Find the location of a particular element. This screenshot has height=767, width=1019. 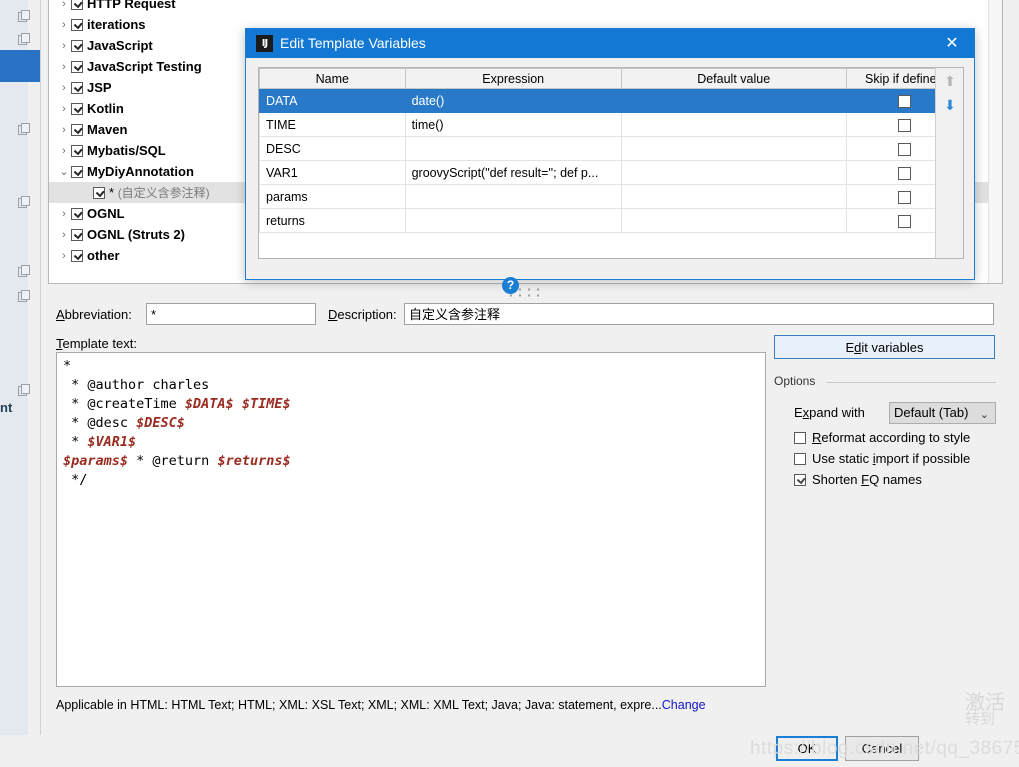

expand-with-select: Default (Tab) ⌄ is located at coordinates (942, 413).